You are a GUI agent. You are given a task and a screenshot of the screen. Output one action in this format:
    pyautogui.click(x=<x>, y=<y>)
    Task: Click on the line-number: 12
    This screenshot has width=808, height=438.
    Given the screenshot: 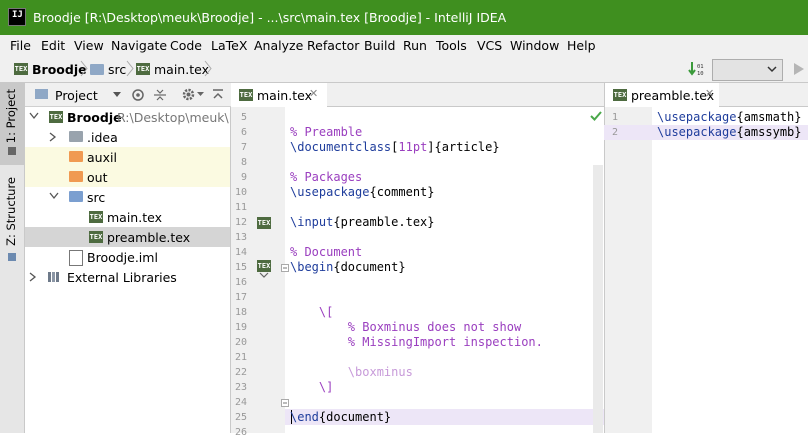 What is the action you would take?
    pyautogui.click(x=240, y=222)
    